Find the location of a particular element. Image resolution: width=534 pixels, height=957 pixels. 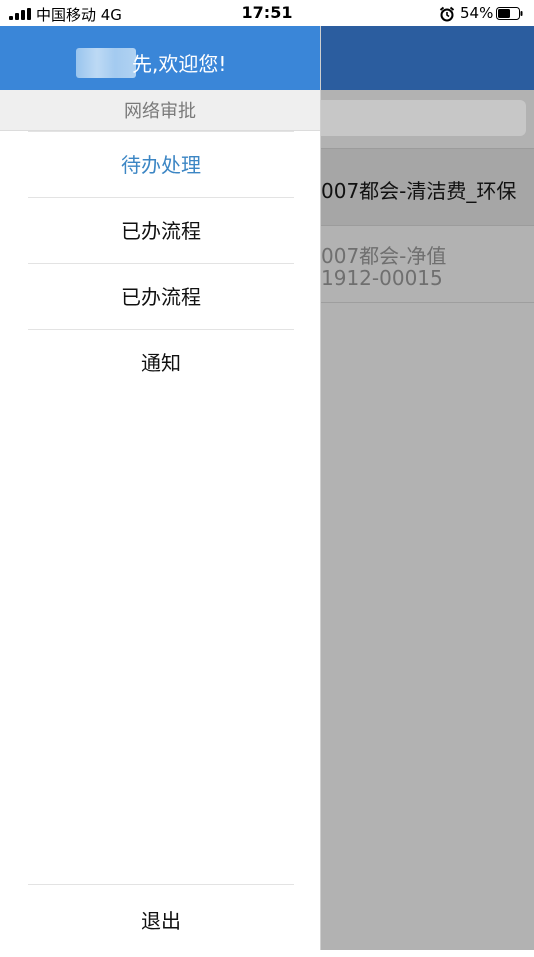

welcome-text: 先,欢迎您! is located at coordinates (179, 64).